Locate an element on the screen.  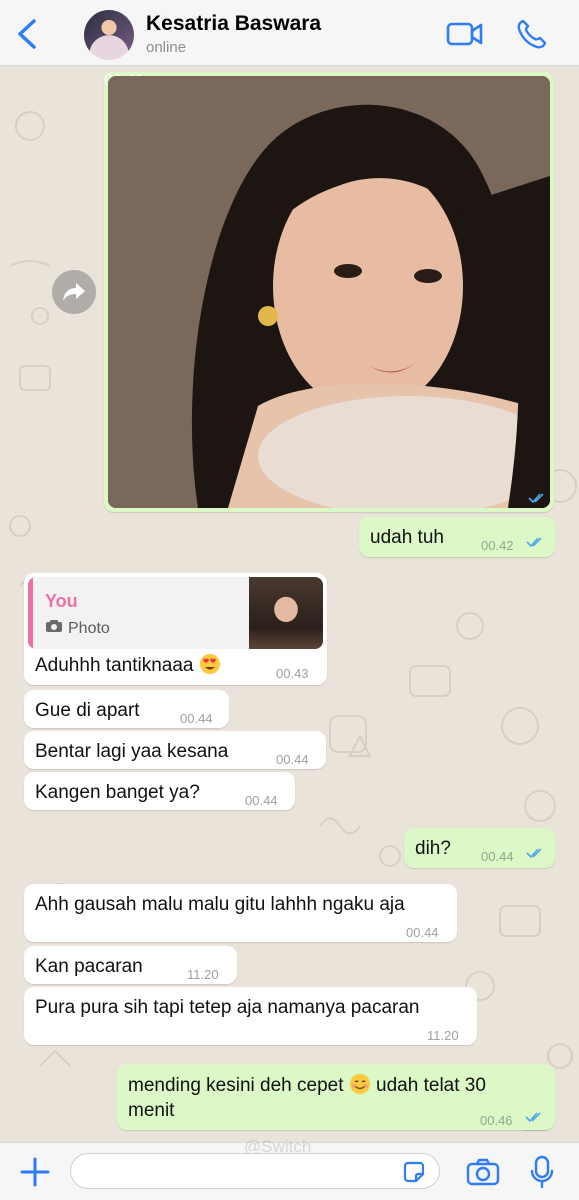
incoming-message: Bentar lagi yaa kesana 00.44 is located at coordinates (175, 750).